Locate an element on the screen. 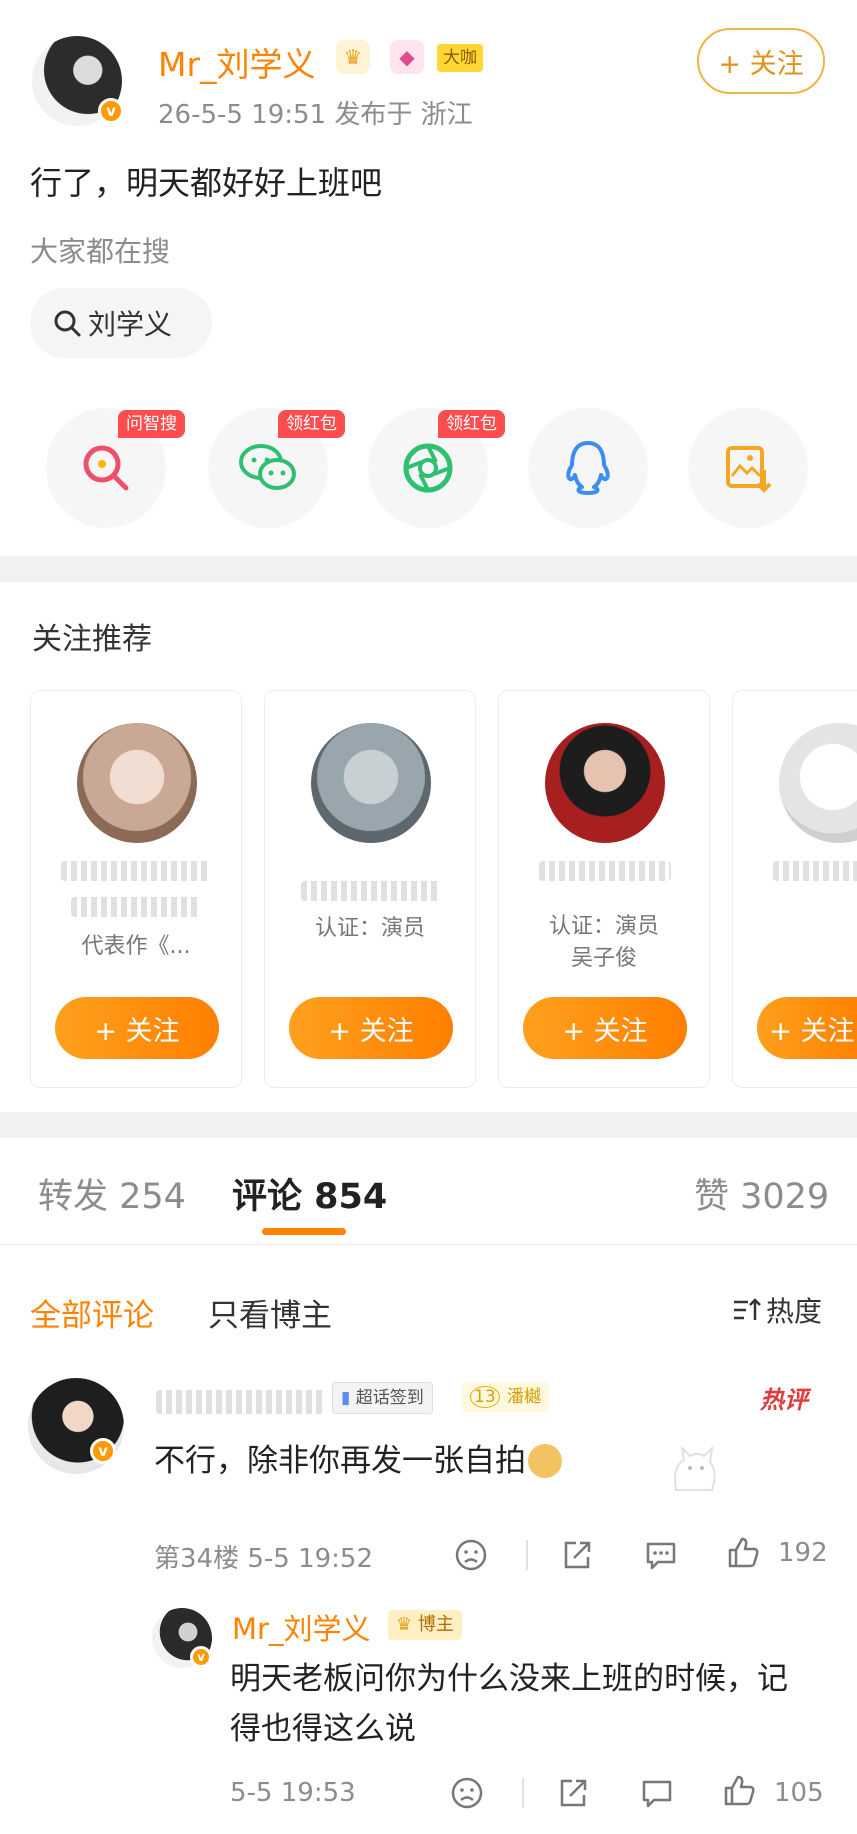 Image resolution: width=857 pixels, height=1834 pixels. doge-emoji-icon is located at coordinates (545, 1461).